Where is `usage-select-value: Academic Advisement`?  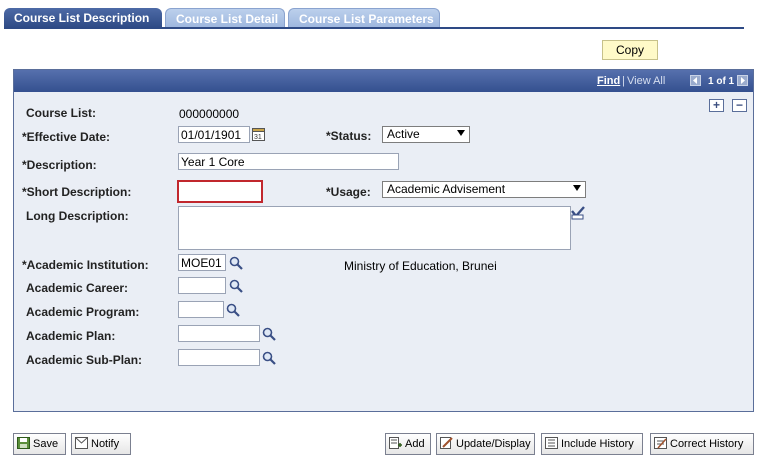
usage-select-value: Academic Advisement is located at coordinates (446, 189).